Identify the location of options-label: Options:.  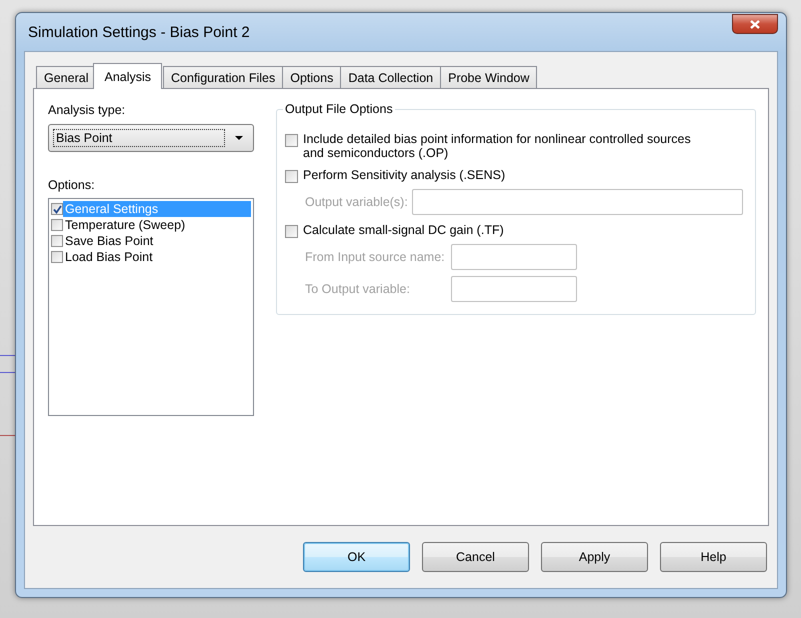
(72, 185).